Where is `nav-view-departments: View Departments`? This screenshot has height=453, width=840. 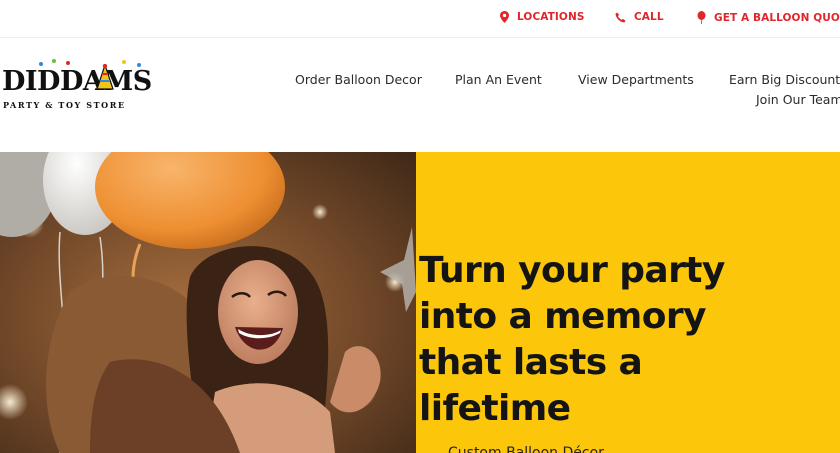 nav-view-departments: View Departments is located at coordinates (636, 79).